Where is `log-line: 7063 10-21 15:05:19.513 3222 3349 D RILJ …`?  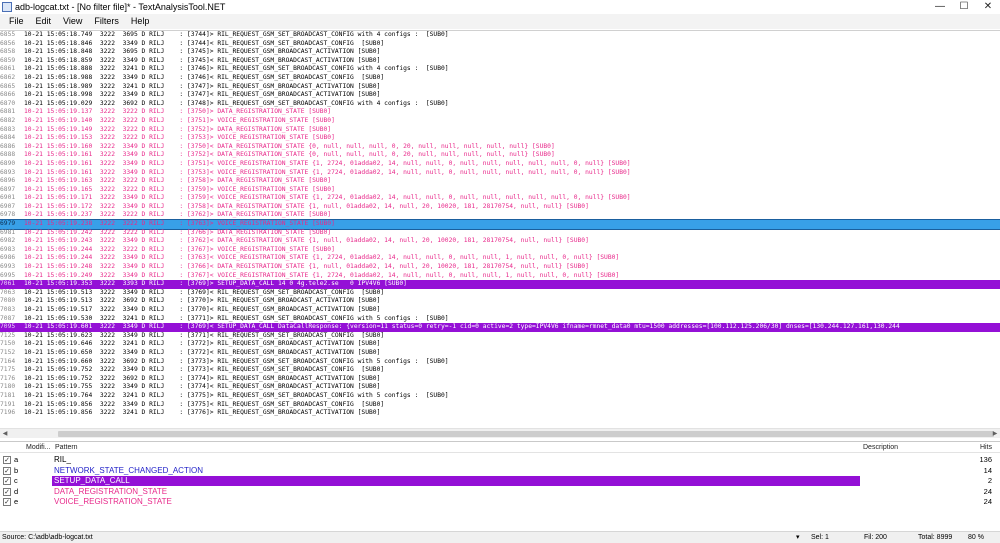
log-line: 7063 10-21 15:05:19.513 3222 3349 D RILJ … is located at coordinates (500, 293).